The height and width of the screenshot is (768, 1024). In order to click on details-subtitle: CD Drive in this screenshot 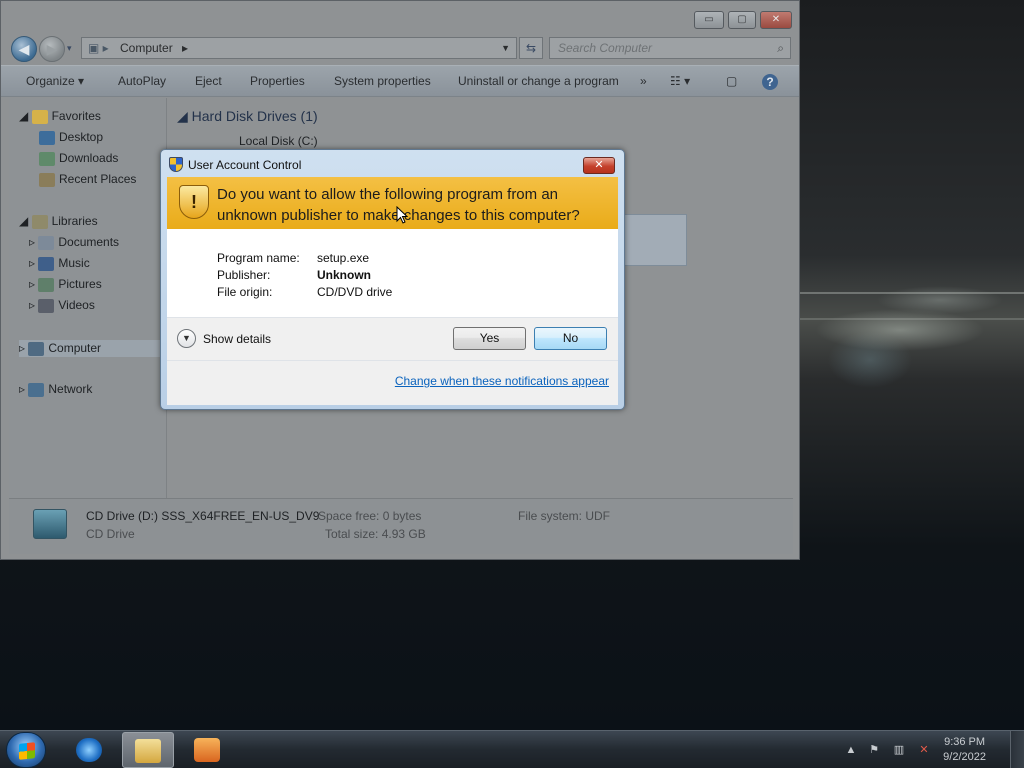, I will do `click(110, 534)`.